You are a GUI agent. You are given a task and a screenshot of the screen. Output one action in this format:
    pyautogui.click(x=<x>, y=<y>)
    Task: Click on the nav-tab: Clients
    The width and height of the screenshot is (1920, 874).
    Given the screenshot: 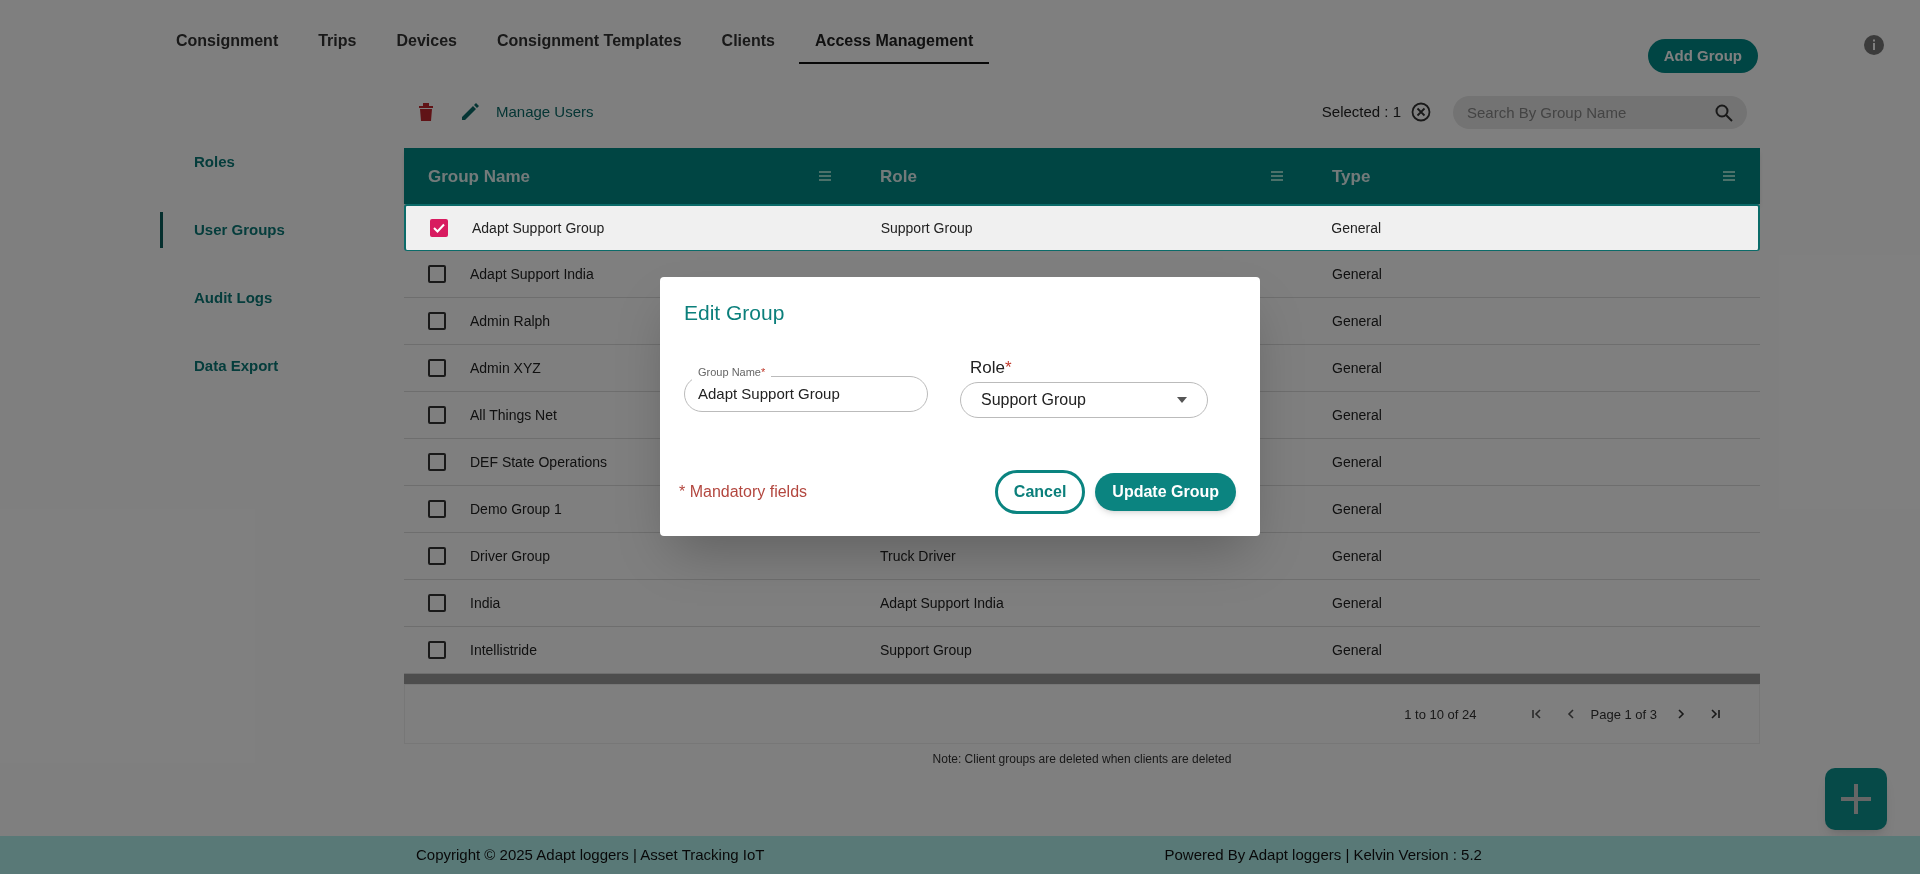 What is the action you would take?
    pyautogui.click(x=748, y=42)
    